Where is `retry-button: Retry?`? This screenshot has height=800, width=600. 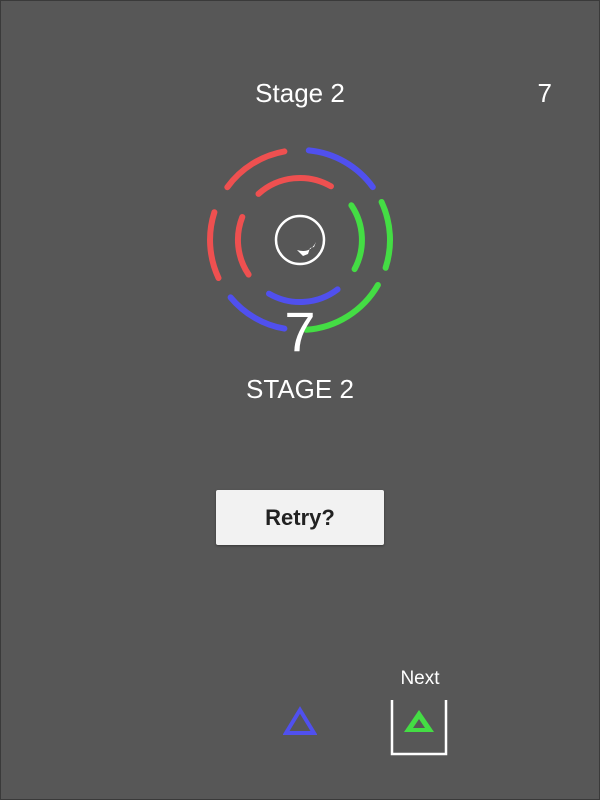 retry-button: Retry? is located at coordinates (300, 517).